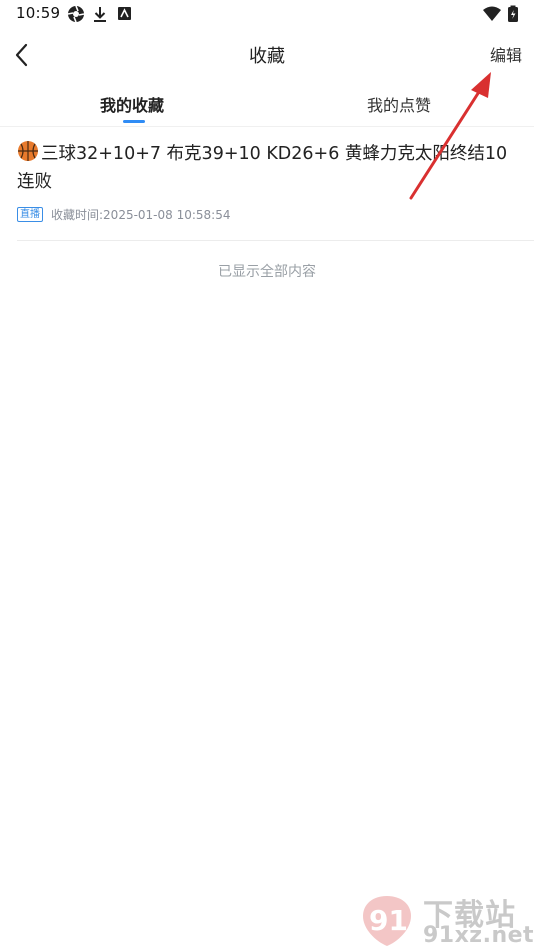 This screenshot has width=534, height=950. Describe the element at coordinates (38, 13) in the screenshot. I see `status-time: 10:59` at that location.